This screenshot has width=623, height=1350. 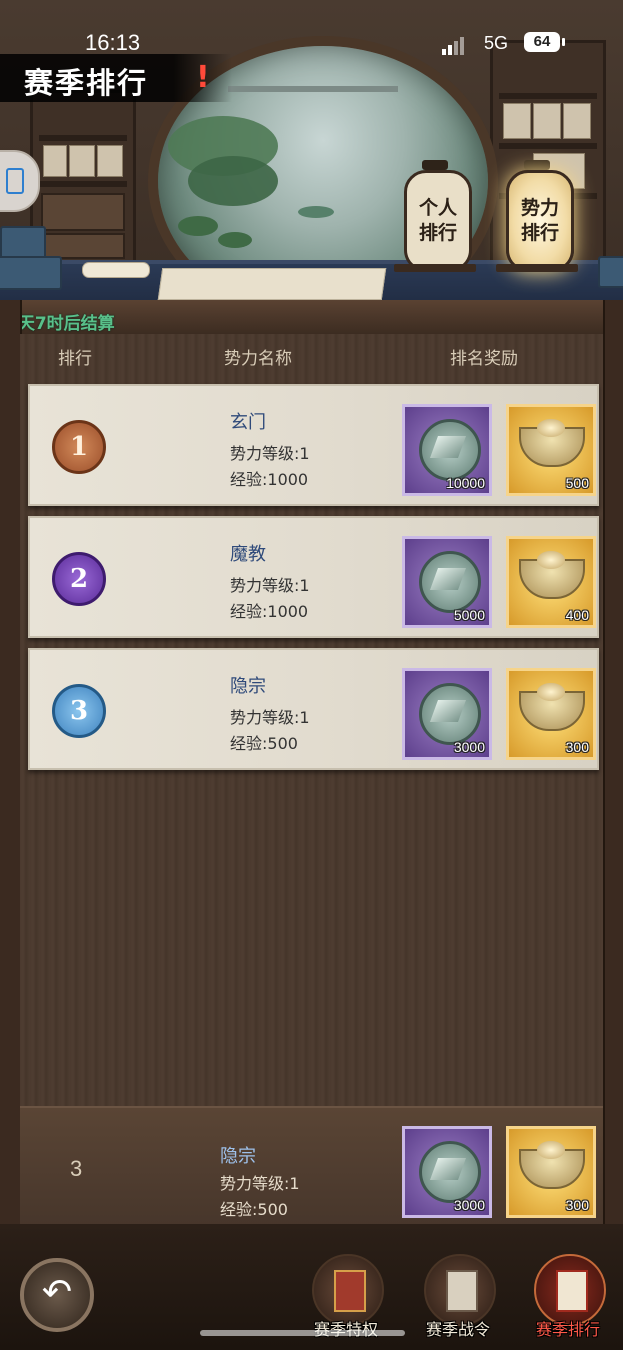 I want to click on book-stack, so click(x=23, y=243).